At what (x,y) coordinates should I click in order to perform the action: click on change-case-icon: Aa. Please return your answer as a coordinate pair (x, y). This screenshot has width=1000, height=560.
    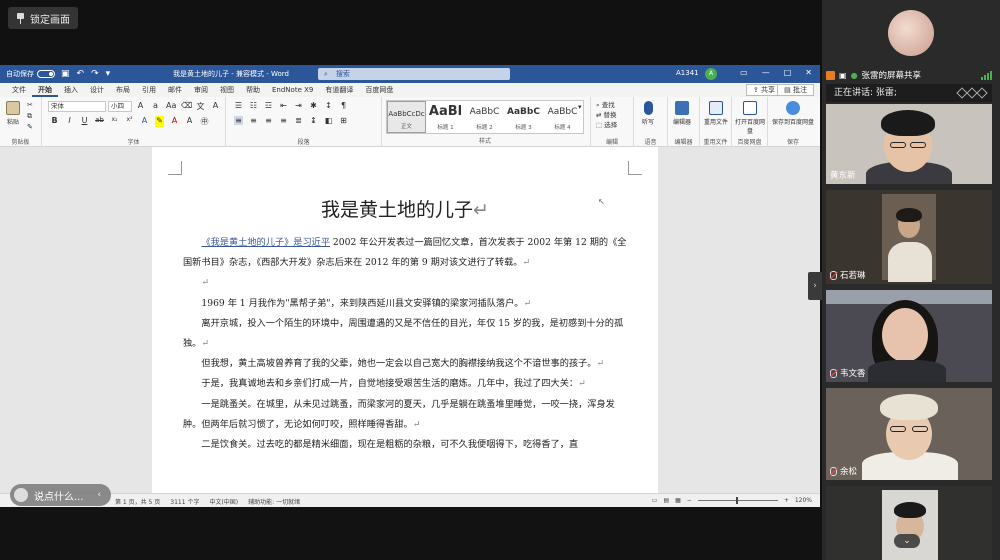
    Looking at the image, I should click on (171, 106).